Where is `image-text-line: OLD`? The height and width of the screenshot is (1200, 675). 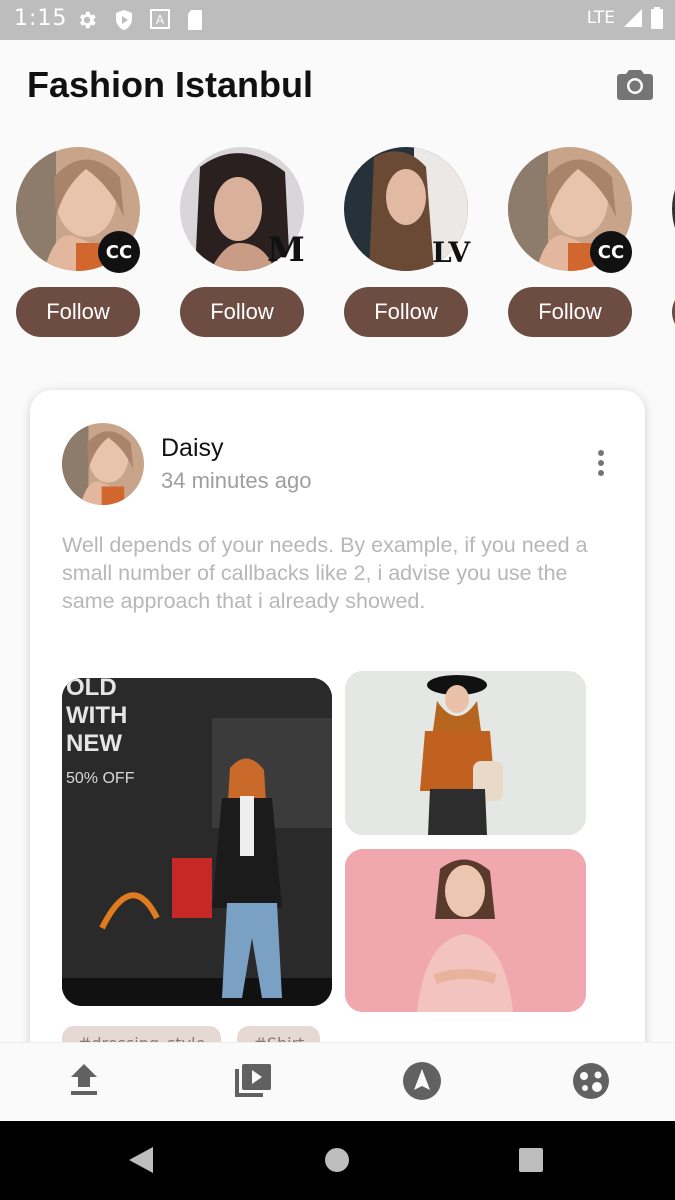
image-text-line: OLD is located at coordinates (91, 689).